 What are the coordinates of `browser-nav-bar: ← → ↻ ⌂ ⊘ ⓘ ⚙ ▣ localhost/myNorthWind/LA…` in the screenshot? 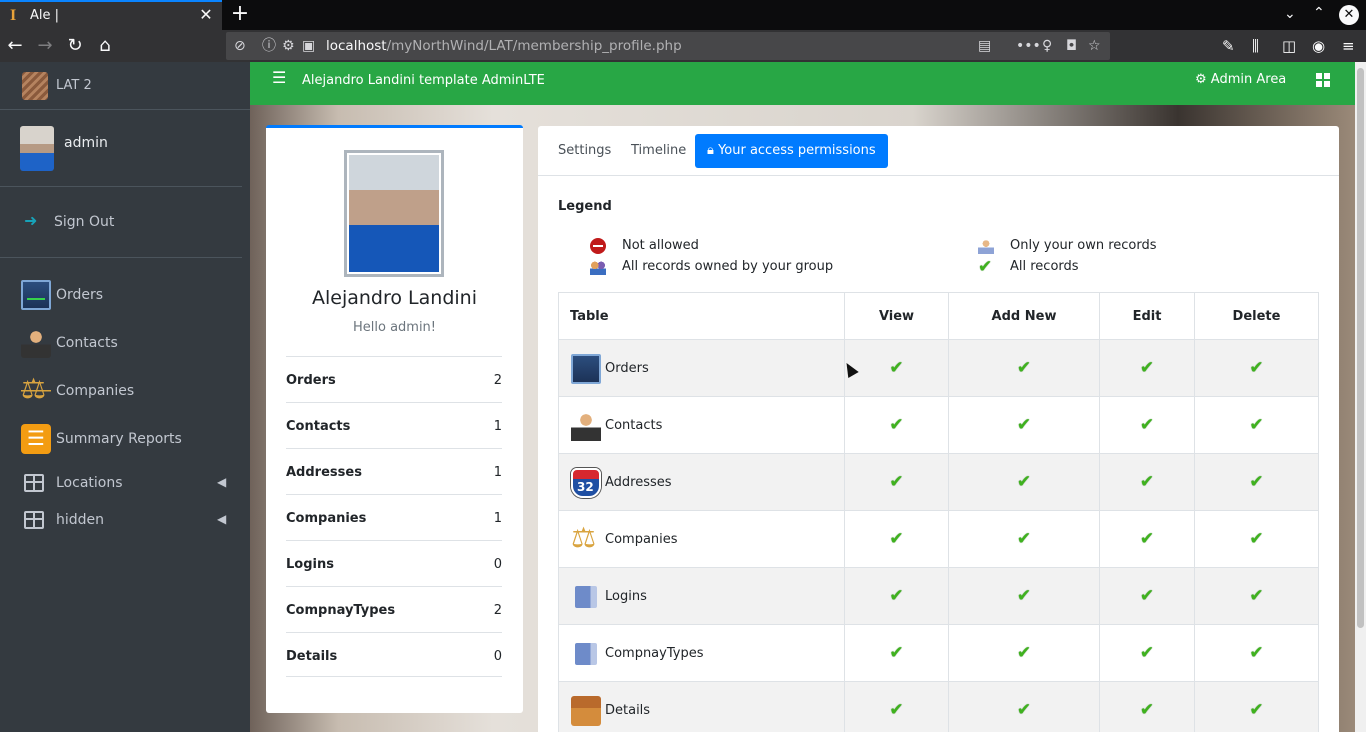 It's located at (683, 46).